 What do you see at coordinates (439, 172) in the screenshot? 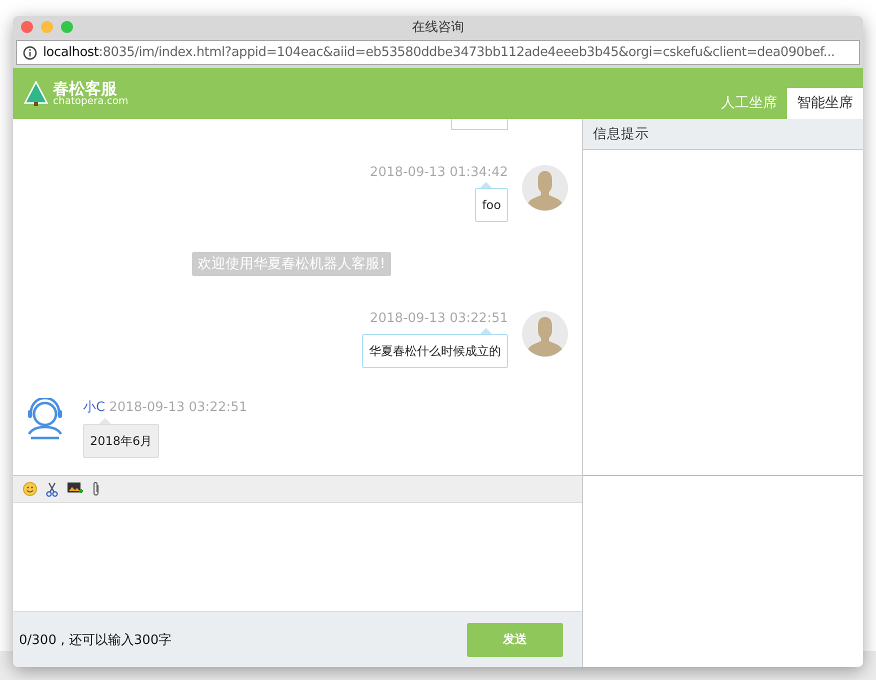
I see `message-time: 2018-09-13 01:34:42` at bounding box center [439, 172].